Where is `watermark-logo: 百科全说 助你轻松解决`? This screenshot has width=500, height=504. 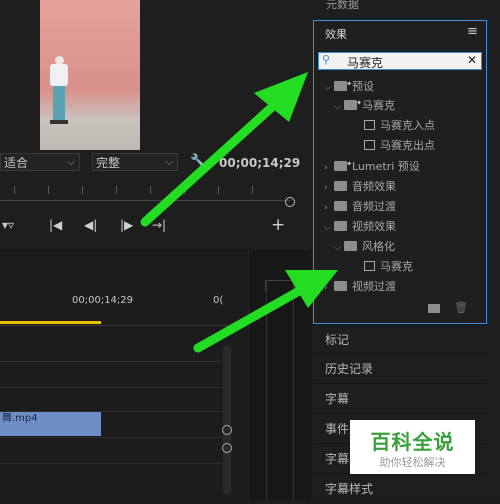
watermark-logo: 百科全说 助你轻松解决 is located at coordinates (412, 447).